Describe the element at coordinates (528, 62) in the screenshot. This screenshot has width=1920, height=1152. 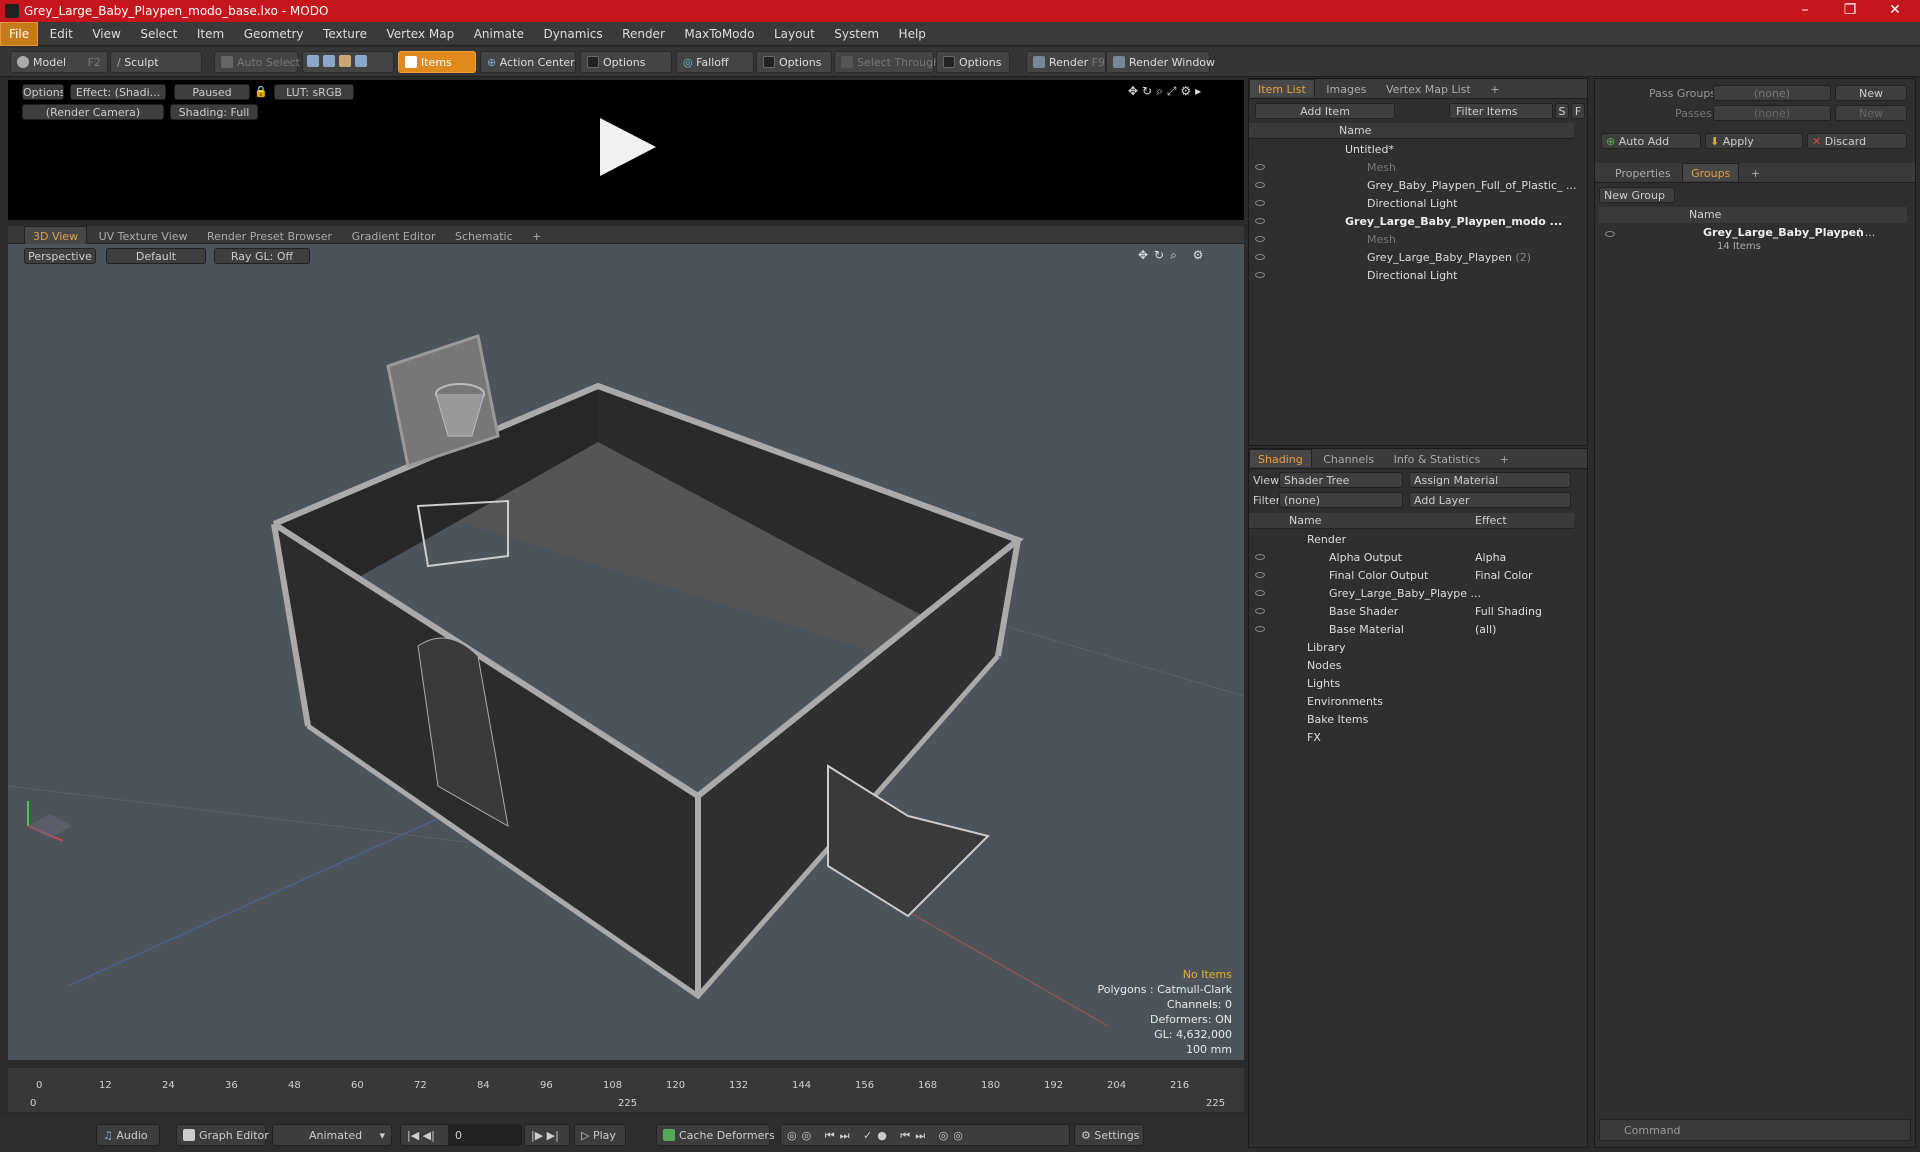
I see `action-center-button: ⊕ Action Center` at that location.